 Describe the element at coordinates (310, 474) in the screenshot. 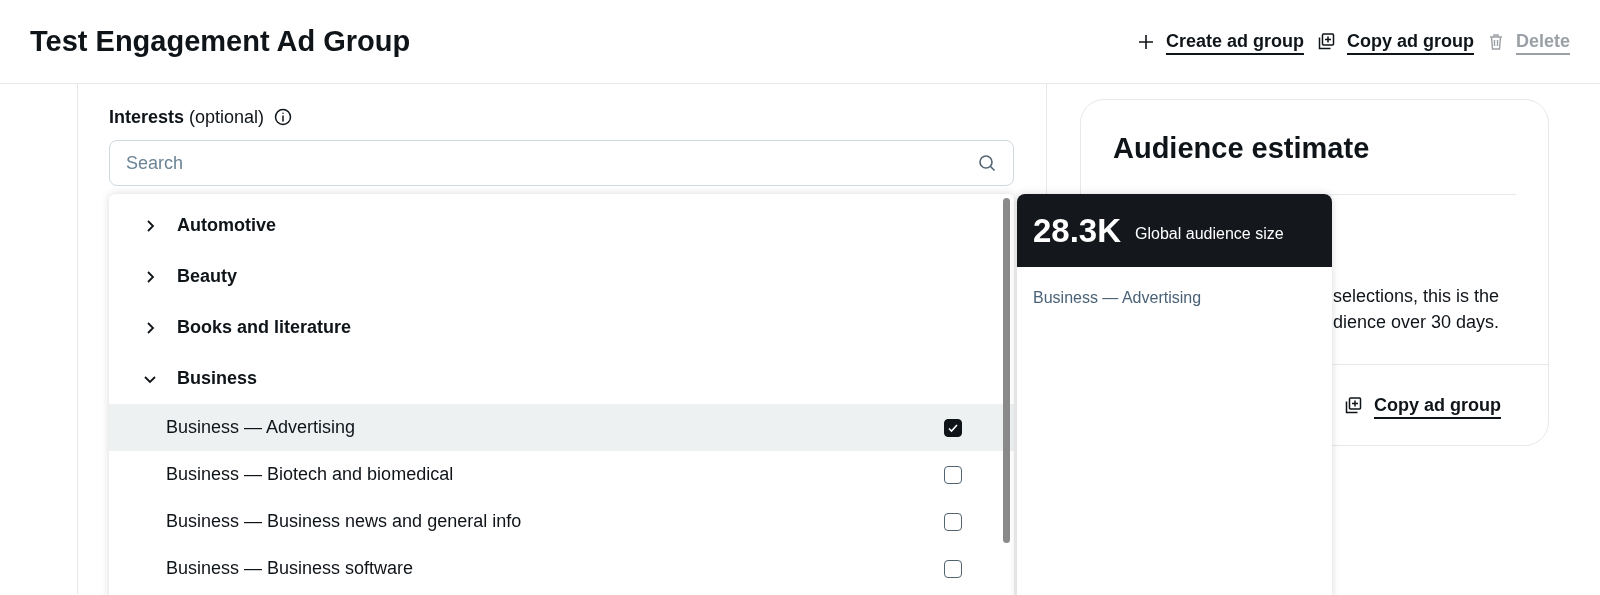

I see `subcategory-label: Business — Biotech and biomedical` at that location.